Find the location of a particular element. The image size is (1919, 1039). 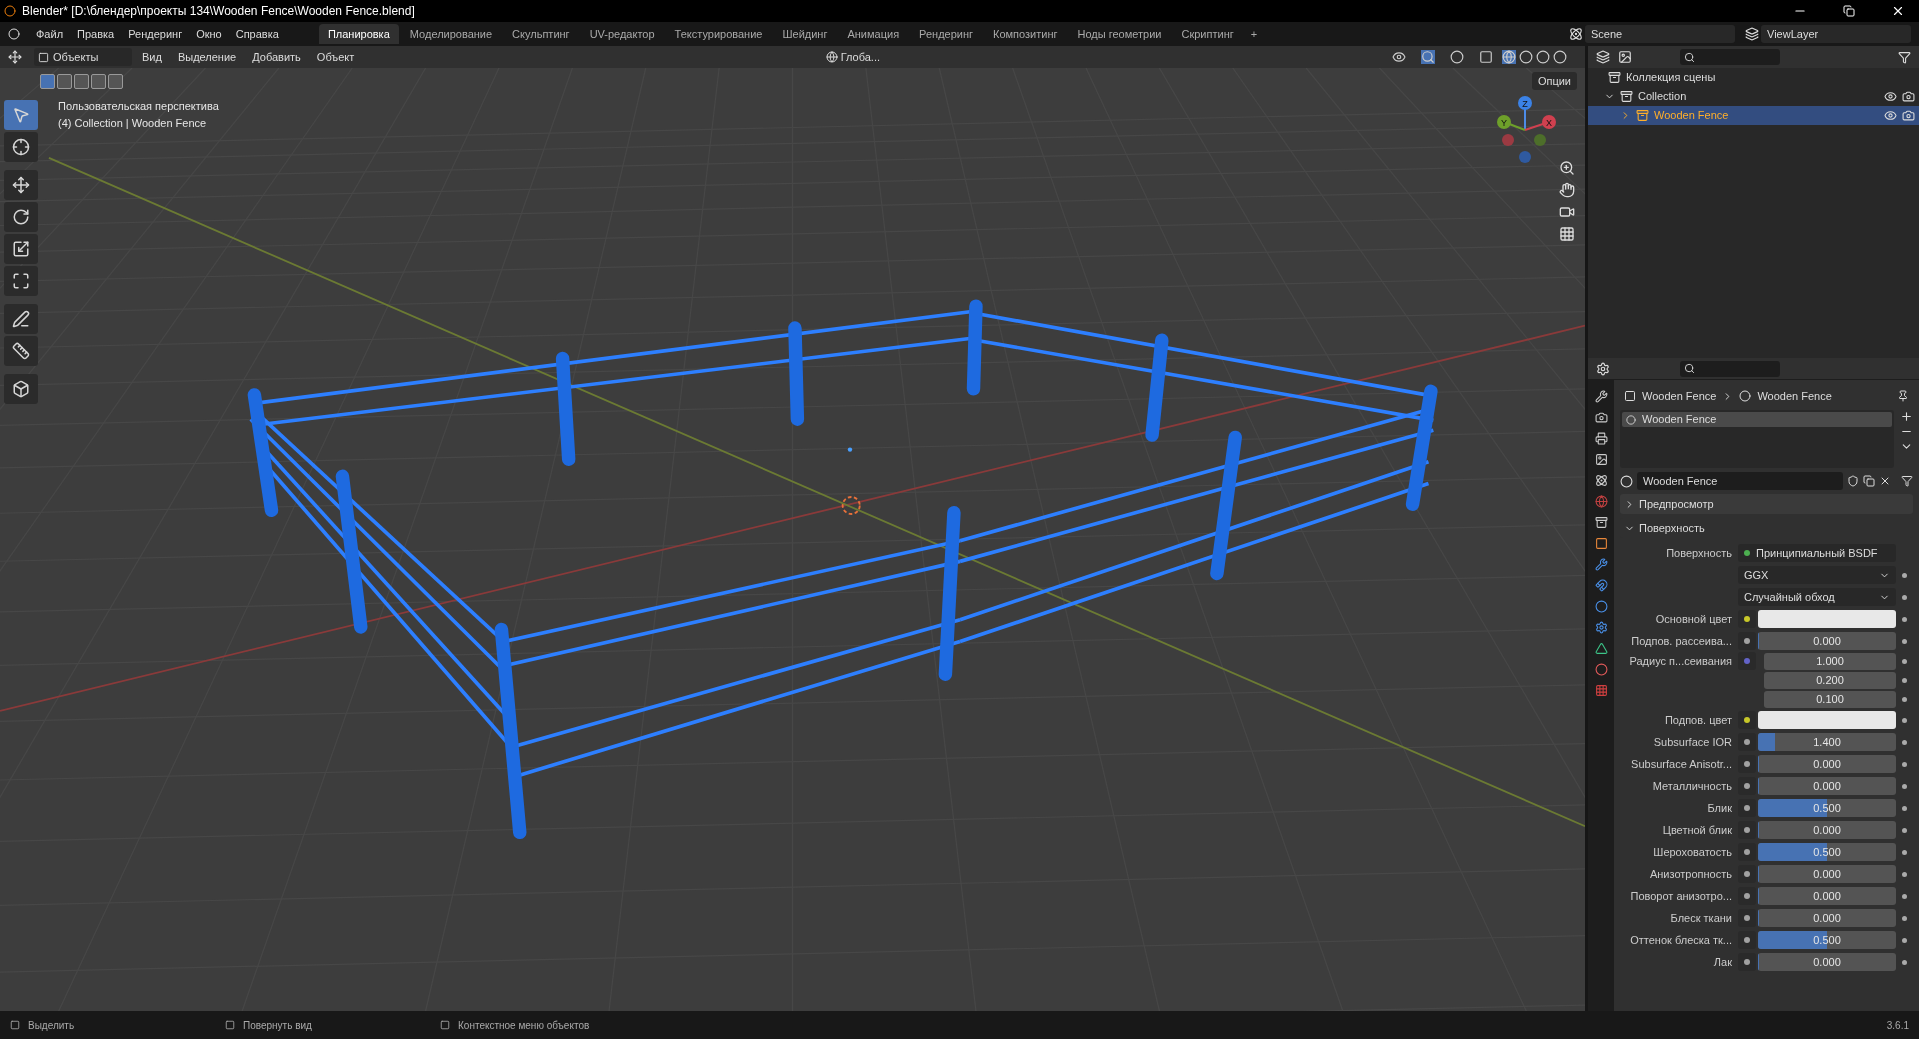

workspace-tab: Текстурирование is located at coordinates (718, 34).